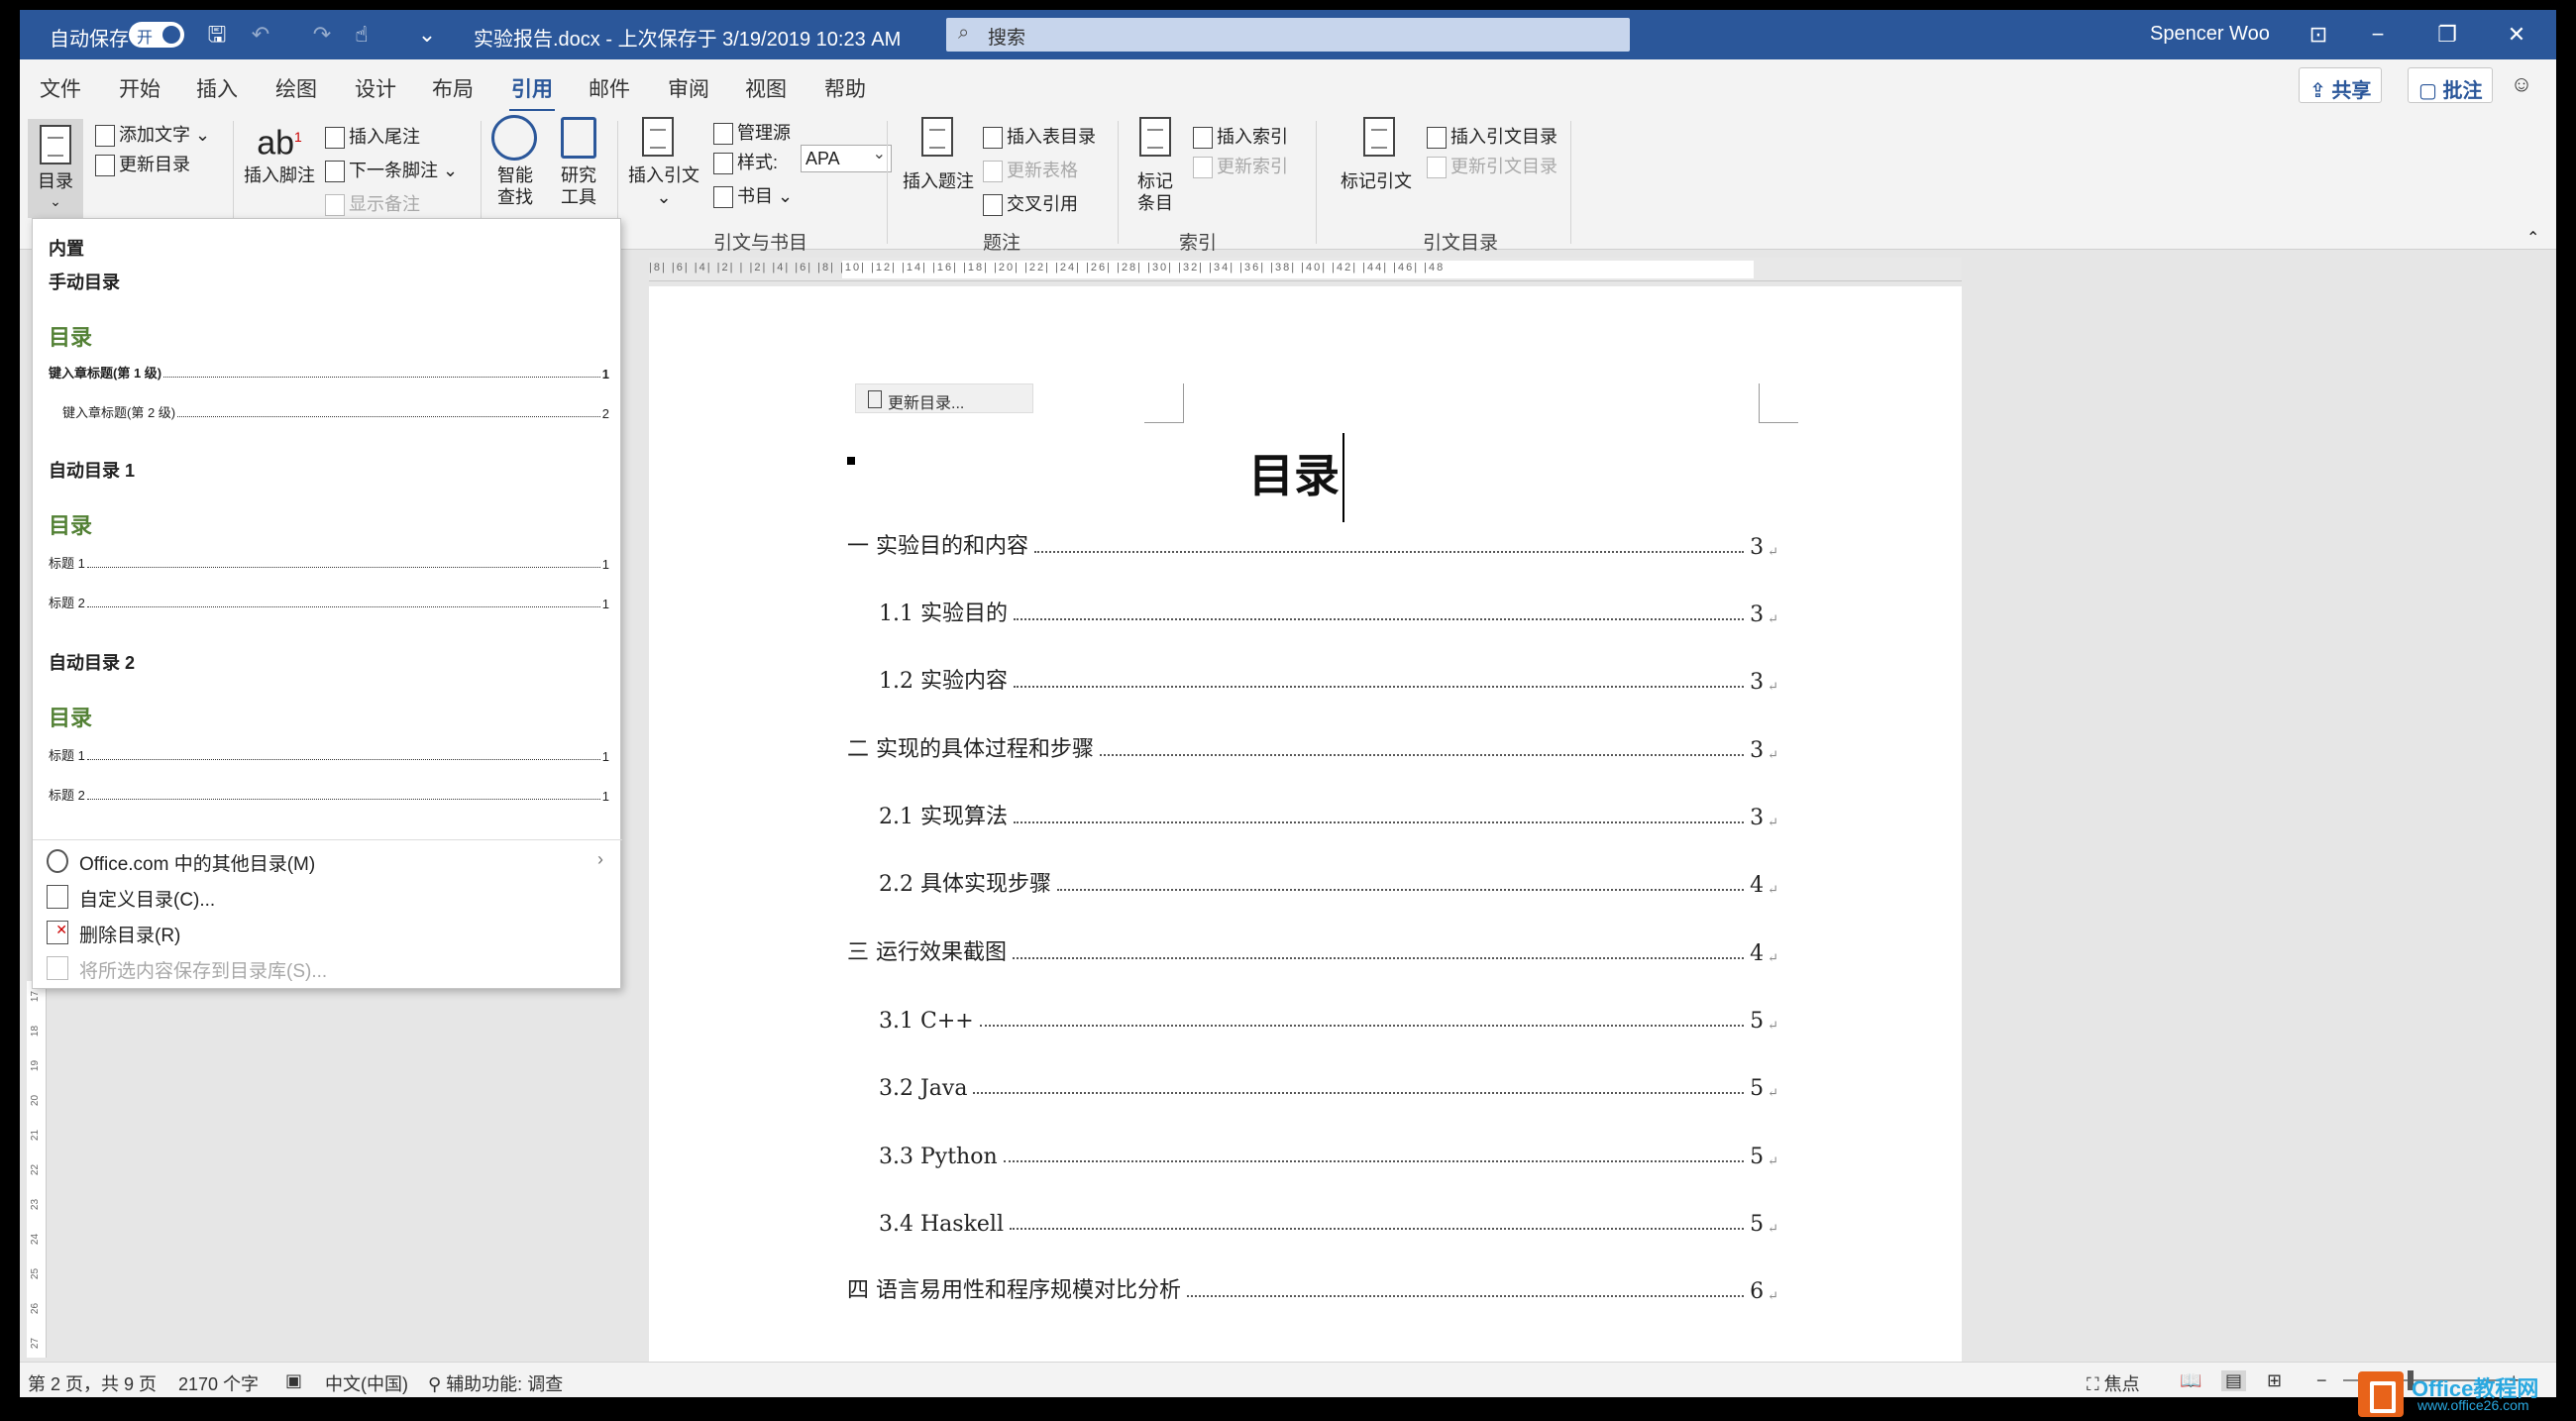 The image size is (2576, 1421). I want to click on gallery-item-auto-toc-2: 自动目录 2 目录 标题 11 标题 21, so click(327, 724).